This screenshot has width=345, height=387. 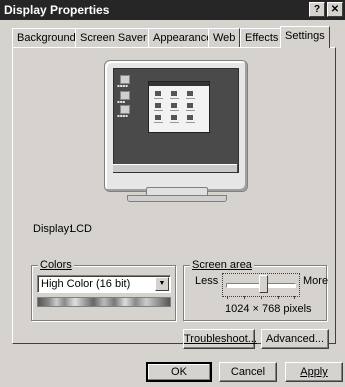 I want to click on cancel-label: Cancel, so click(x=248, y=372).